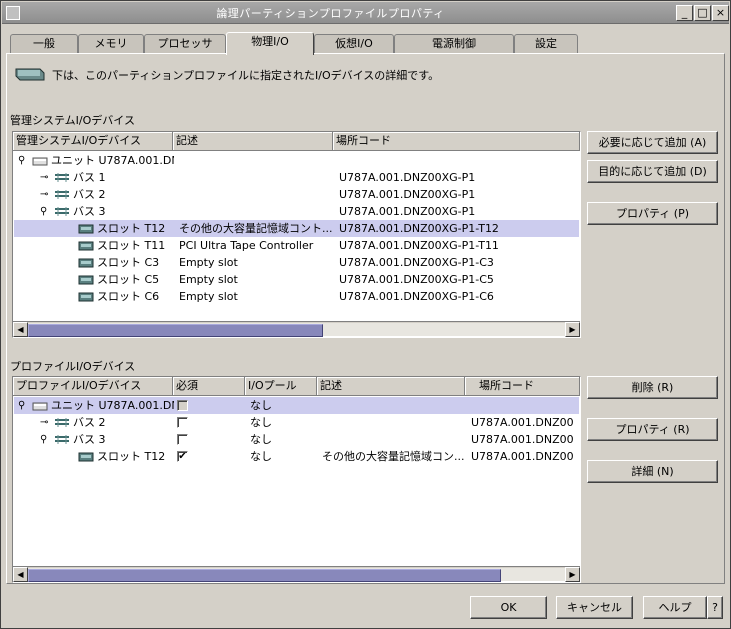 The width and height of the screenshot is (731, 629). What do you see at coordinates (652, 142) in the screenshot?
I see `add-as-required-button: 必要に応じて追加 (A)` at bounding box center [652, 142].